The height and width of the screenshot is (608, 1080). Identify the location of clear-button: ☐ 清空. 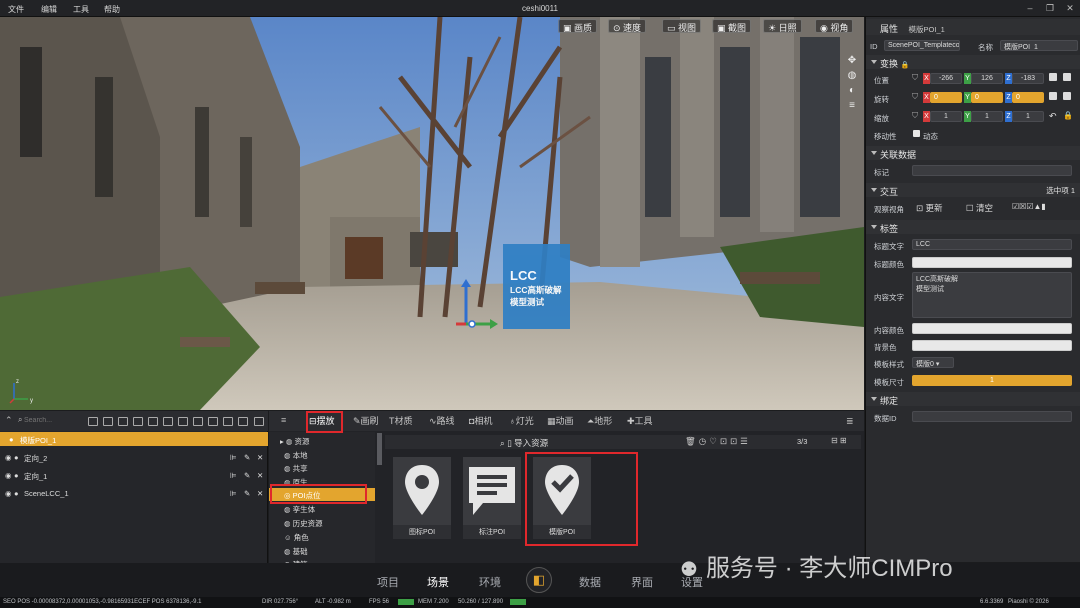
(979, 208).